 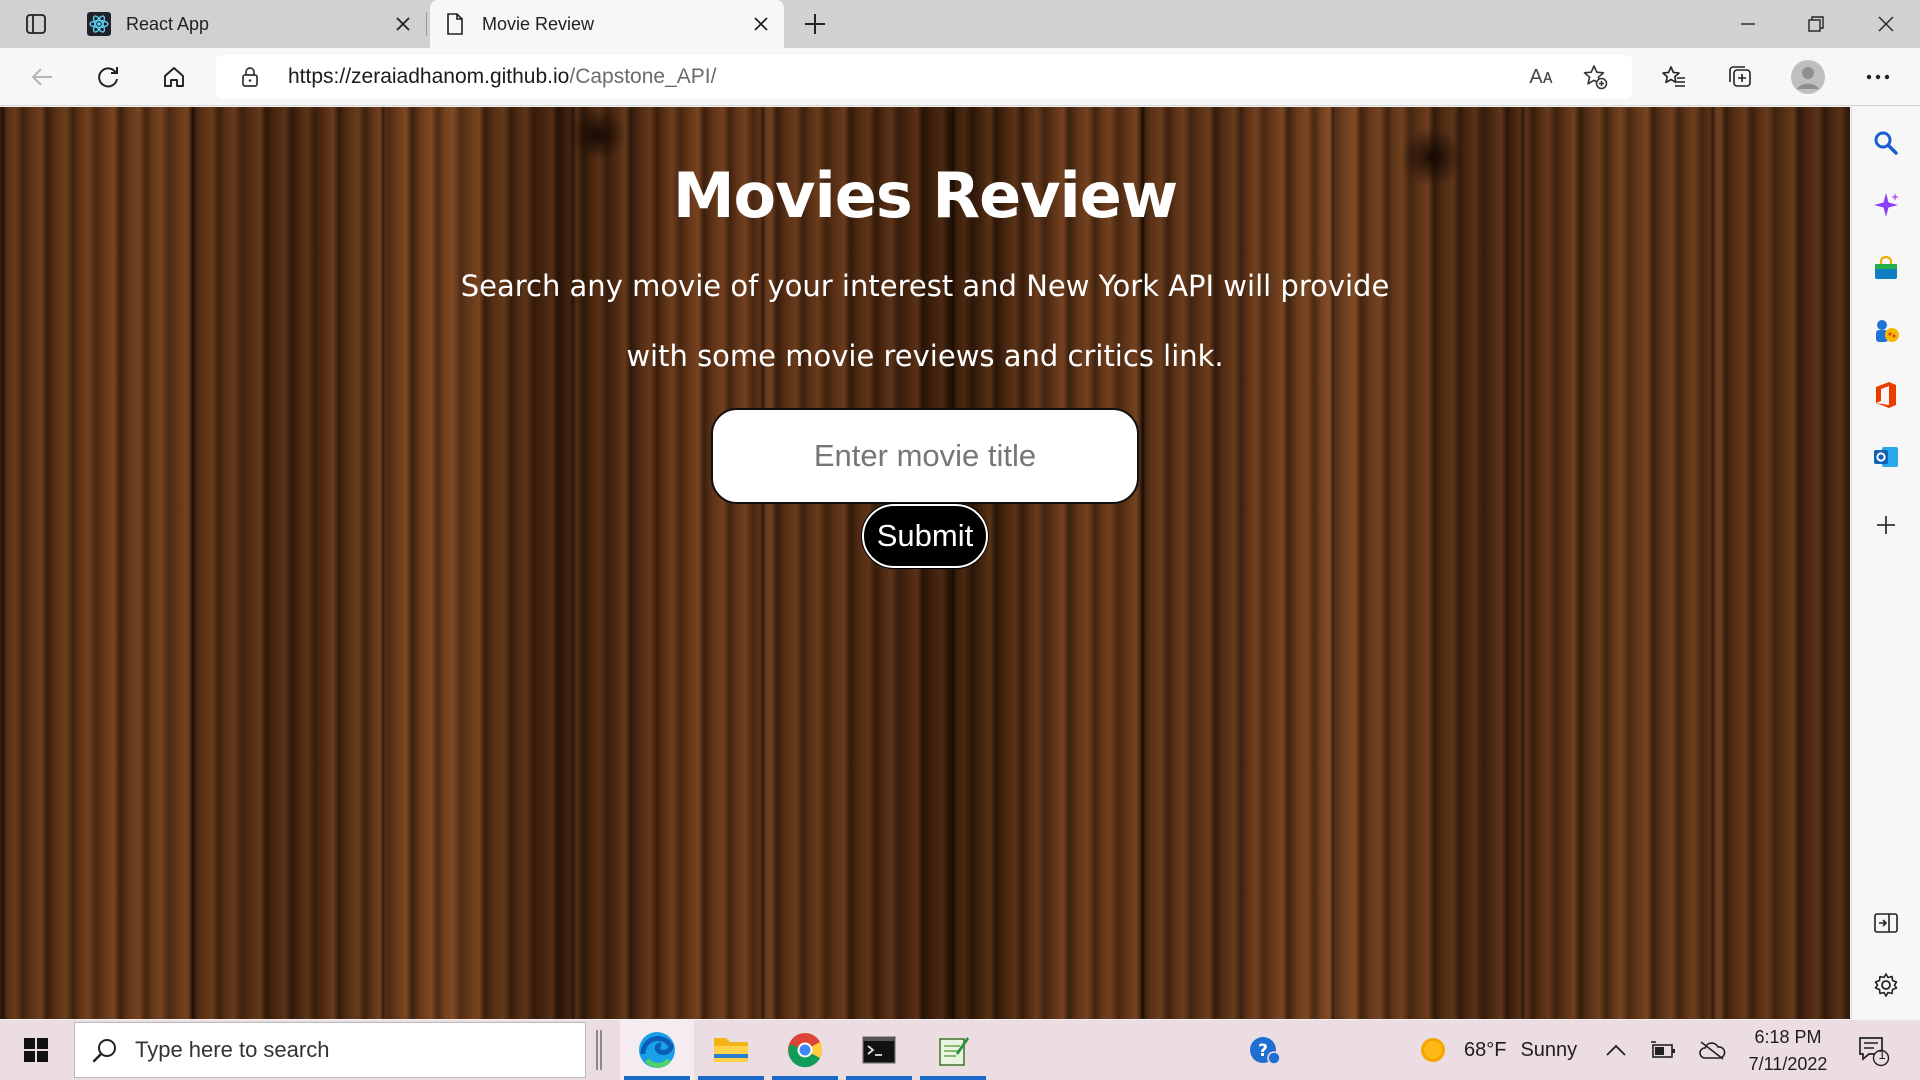 I want to click on back-arrow-icon, so click(x=41, y=77).